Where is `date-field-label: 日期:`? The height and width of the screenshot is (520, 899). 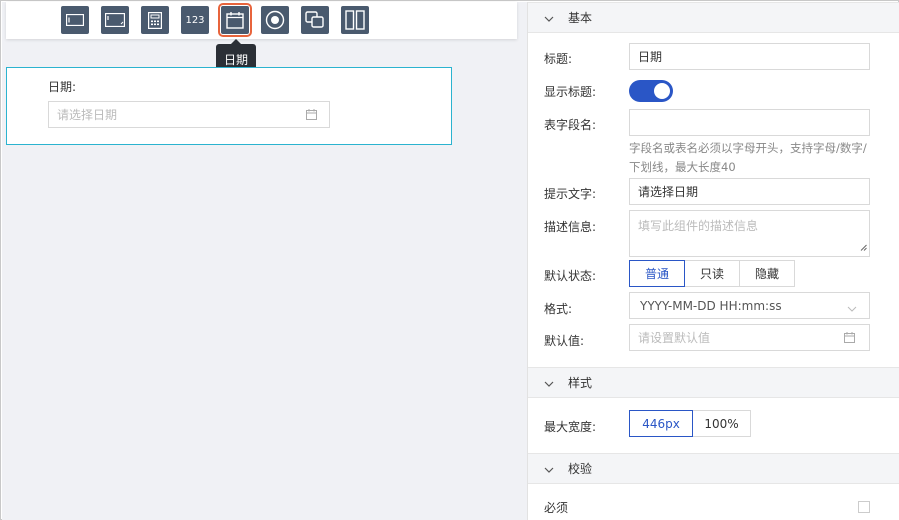
date-field-label: 日期: is located at coordinates (62, 87).